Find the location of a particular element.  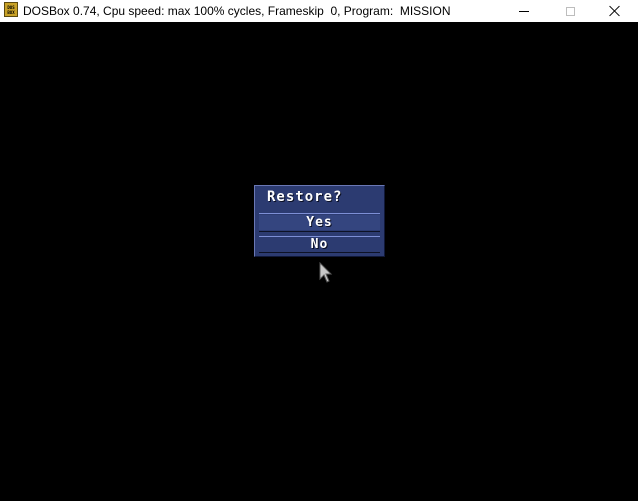

close-icon is located at coordinates (615, 11).